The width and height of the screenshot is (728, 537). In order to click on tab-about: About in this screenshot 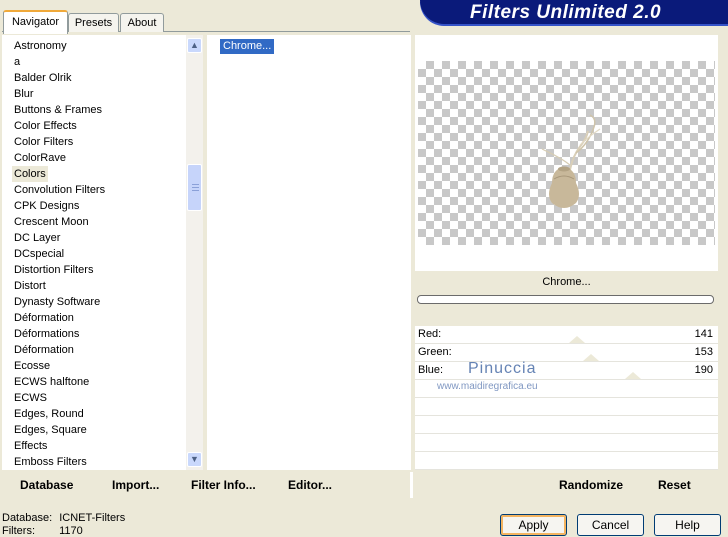, I will do `click(142, 22)`.